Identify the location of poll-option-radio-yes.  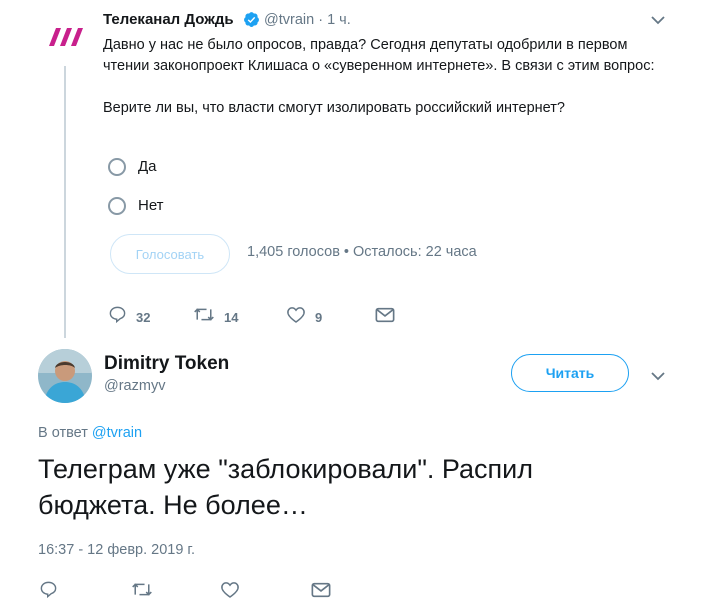
(117, 167).